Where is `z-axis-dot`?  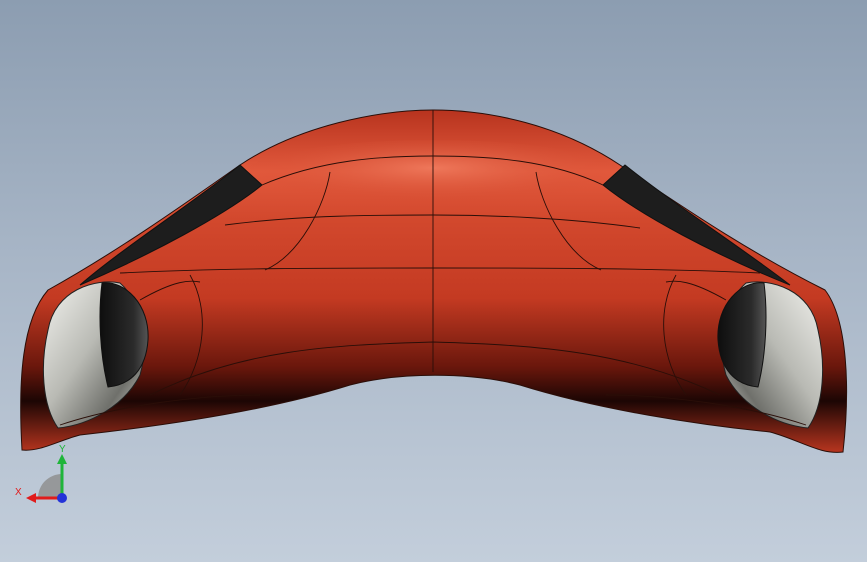 z-axis-dot is located at coordinates (62, 498).